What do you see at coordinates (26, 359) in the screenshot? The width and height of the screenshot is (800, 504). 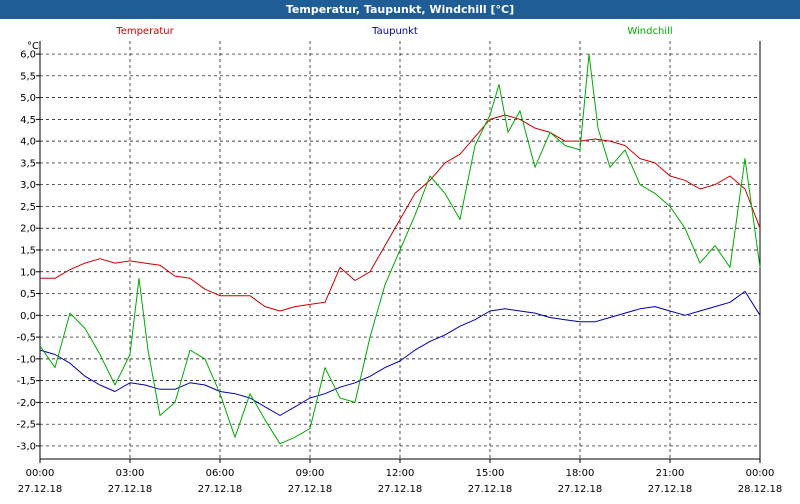 I see `y-tick-label: -1,0` at bounding box center [26, 359].